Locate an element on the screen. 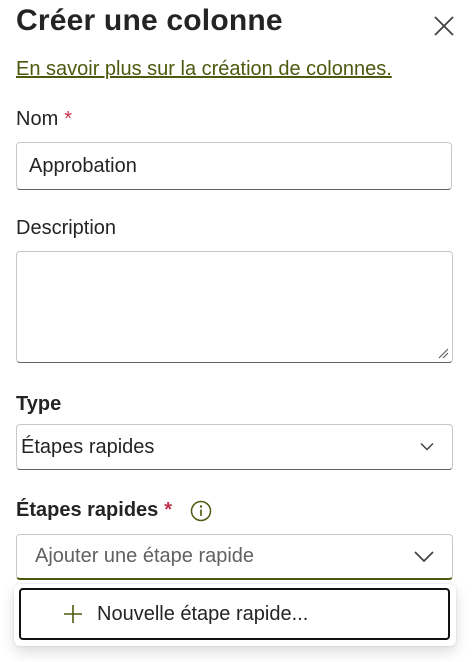  type-label: Type is located at coordinates (39, 404).